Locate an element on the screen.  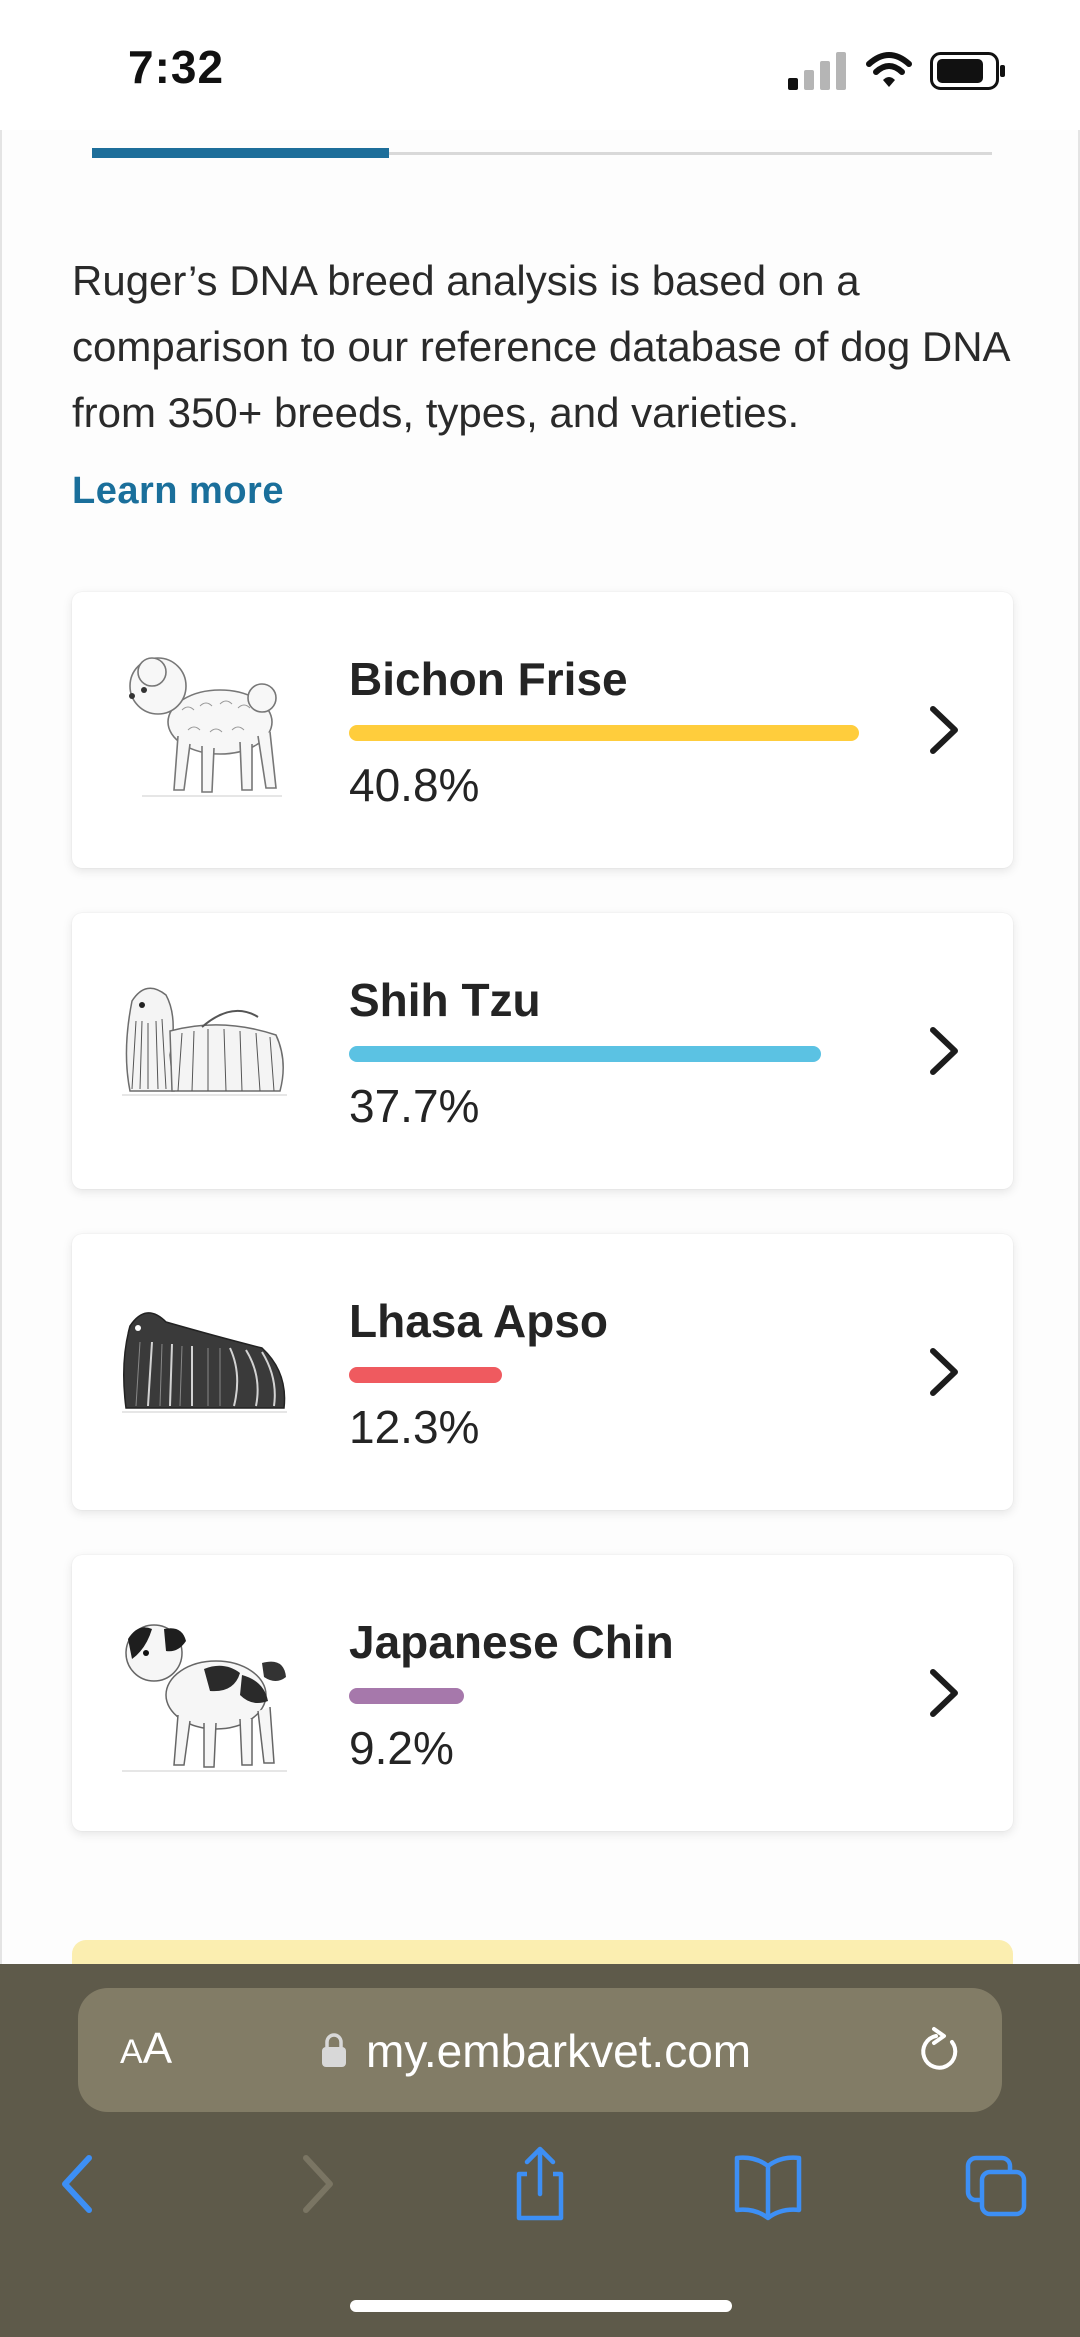
bookmarks-icon is located at coordinates (768, 2184).